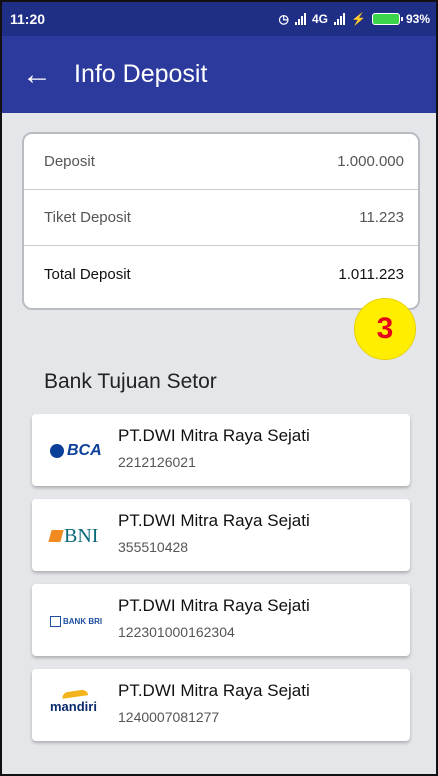 This screenshot has height=776, width=438. Describe the element at coordinates (371, 274) in the screenshot. I see `summary-value: 1.011.223` at that location.